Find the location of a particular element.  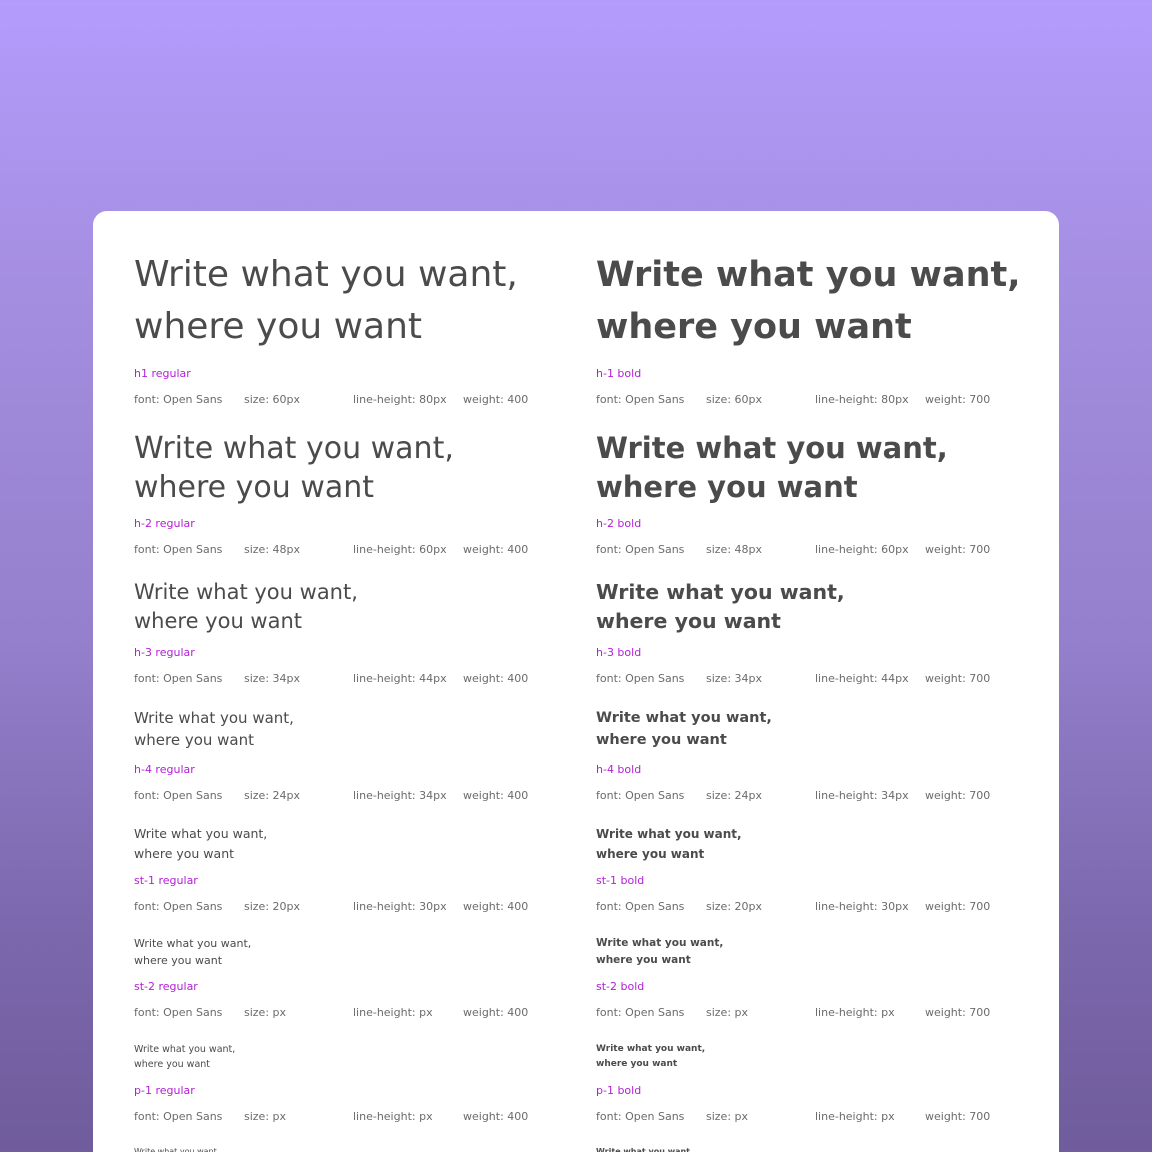

st1-bold-sample: Write what you want, where you want is located at coordinates (669, 844).